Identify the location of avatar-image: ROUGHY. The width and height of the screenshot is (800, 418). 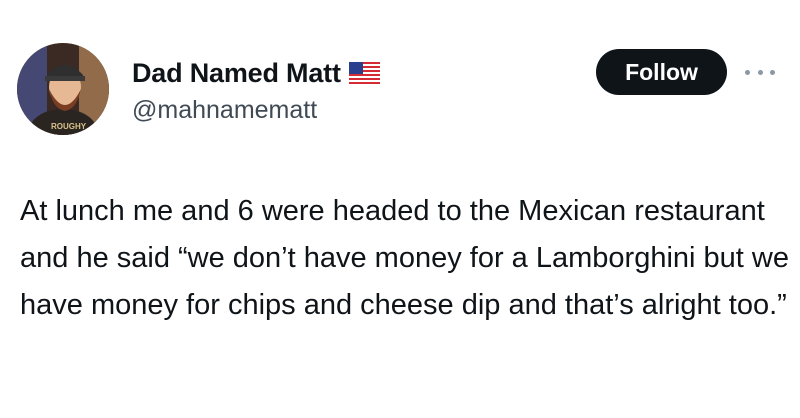
(63, 89).